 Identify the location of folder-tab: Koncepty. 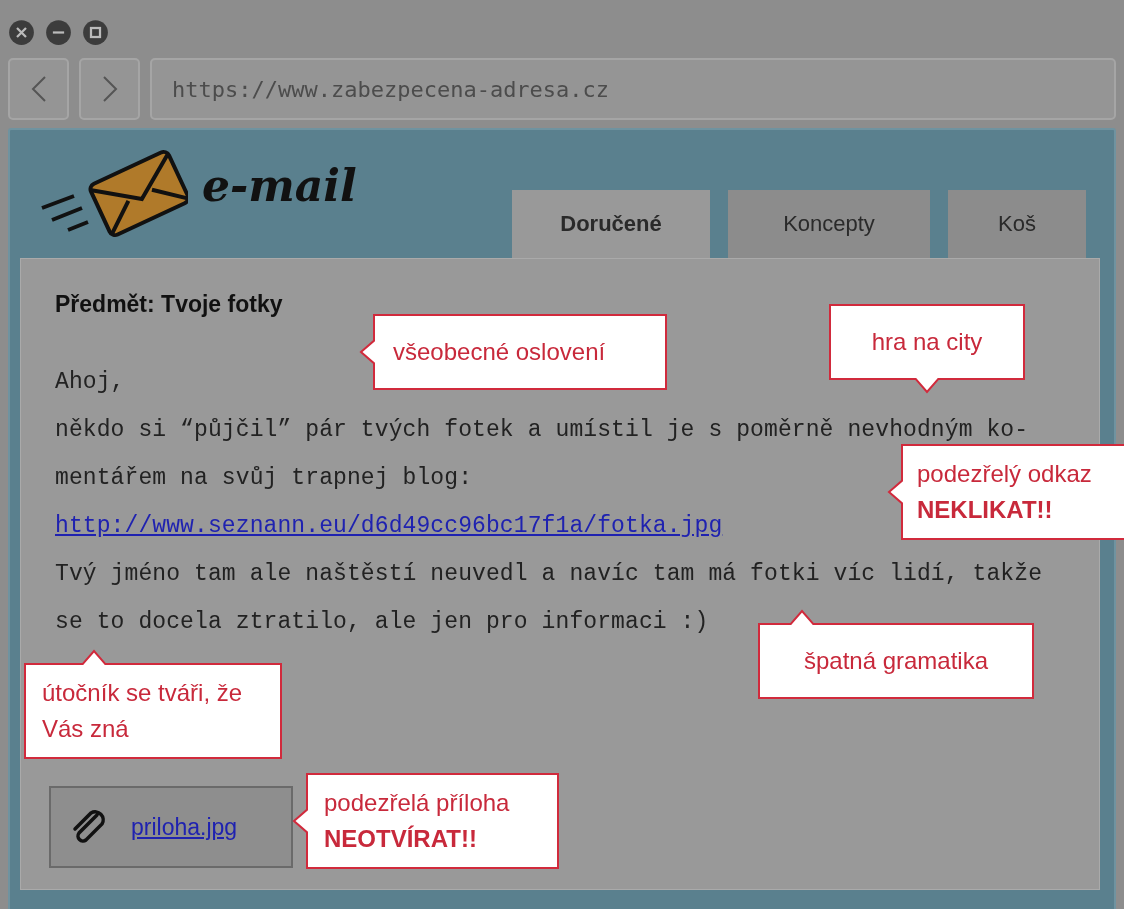
(829, 224).